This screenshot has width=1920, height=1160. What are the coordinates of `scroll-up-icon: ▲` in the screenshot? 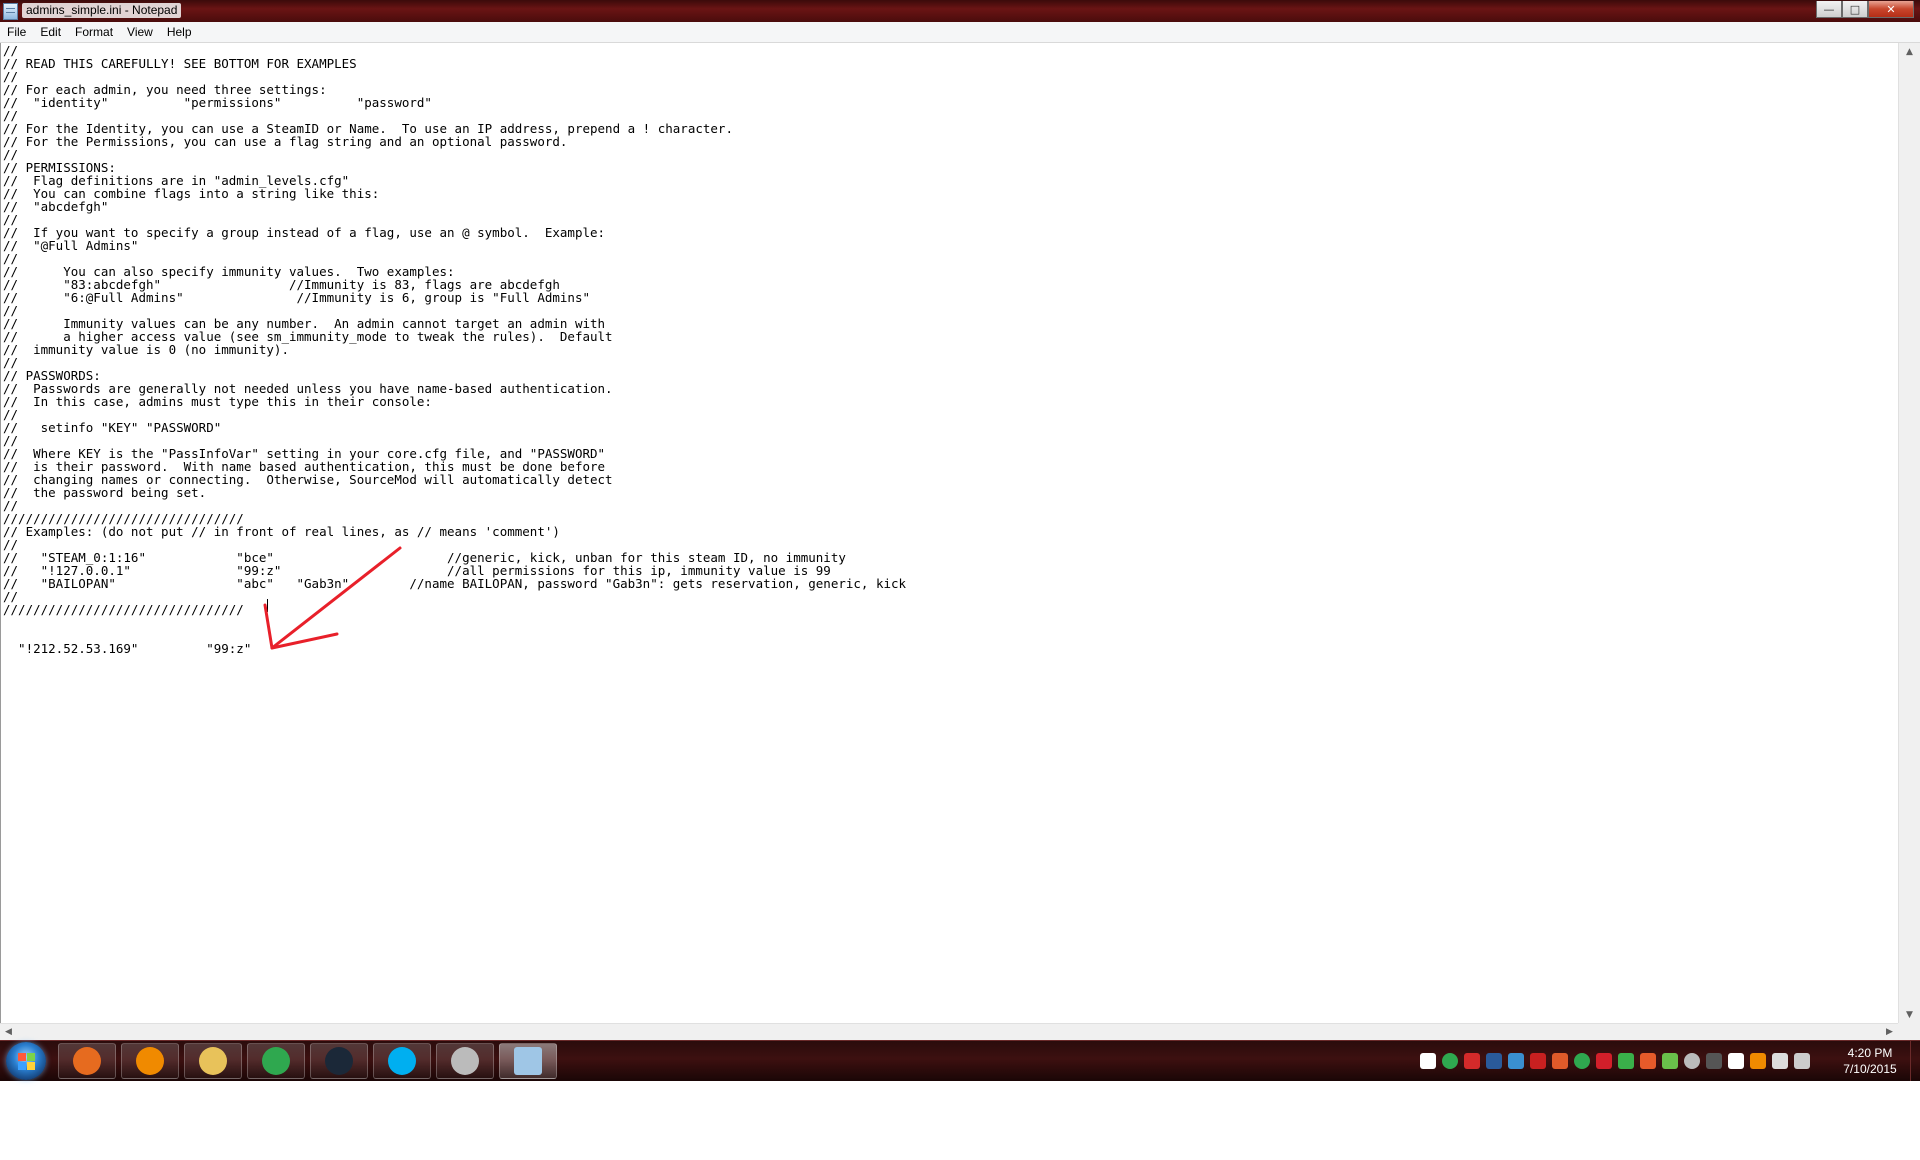 It's located at (1909, 51).